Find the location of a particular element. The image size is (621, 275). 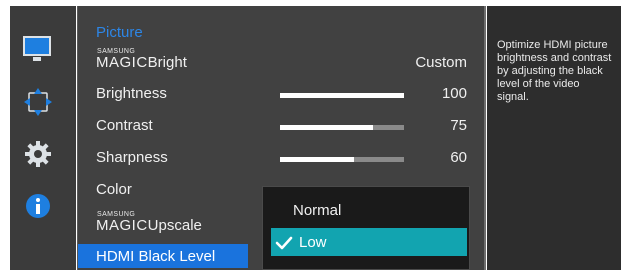

menu-item-brightness: Brightness 100 is located at coordinates (278, 95).